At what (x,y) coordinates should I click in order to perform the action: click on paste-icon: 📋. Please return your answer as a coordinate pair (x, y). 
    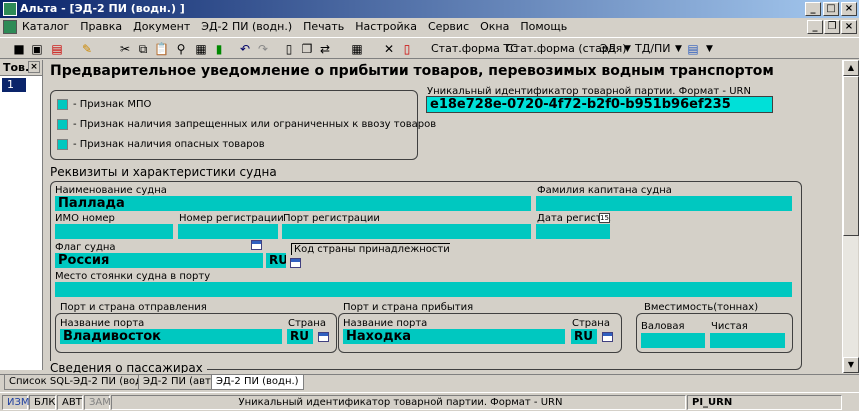
    Looking at the image, I should click on (161, 49).